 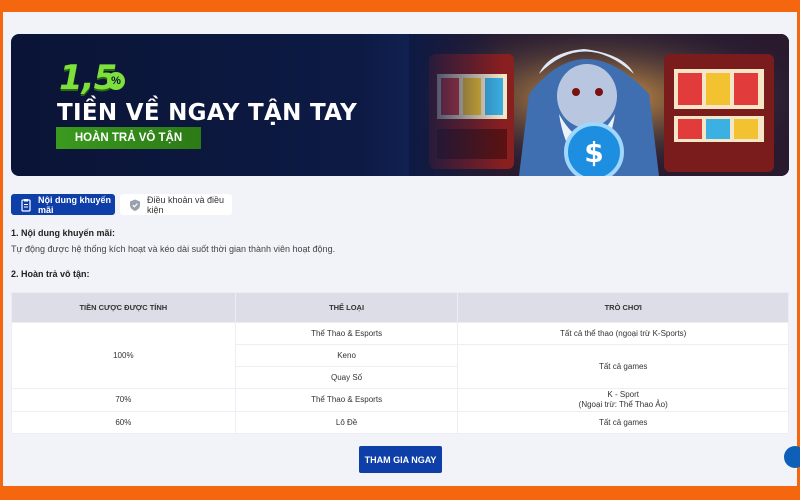 What do you see at coordinates (623, 307) in the screenshot?
I see `column-header: TRÒ CHƠI` at bounding box center [623, 307].